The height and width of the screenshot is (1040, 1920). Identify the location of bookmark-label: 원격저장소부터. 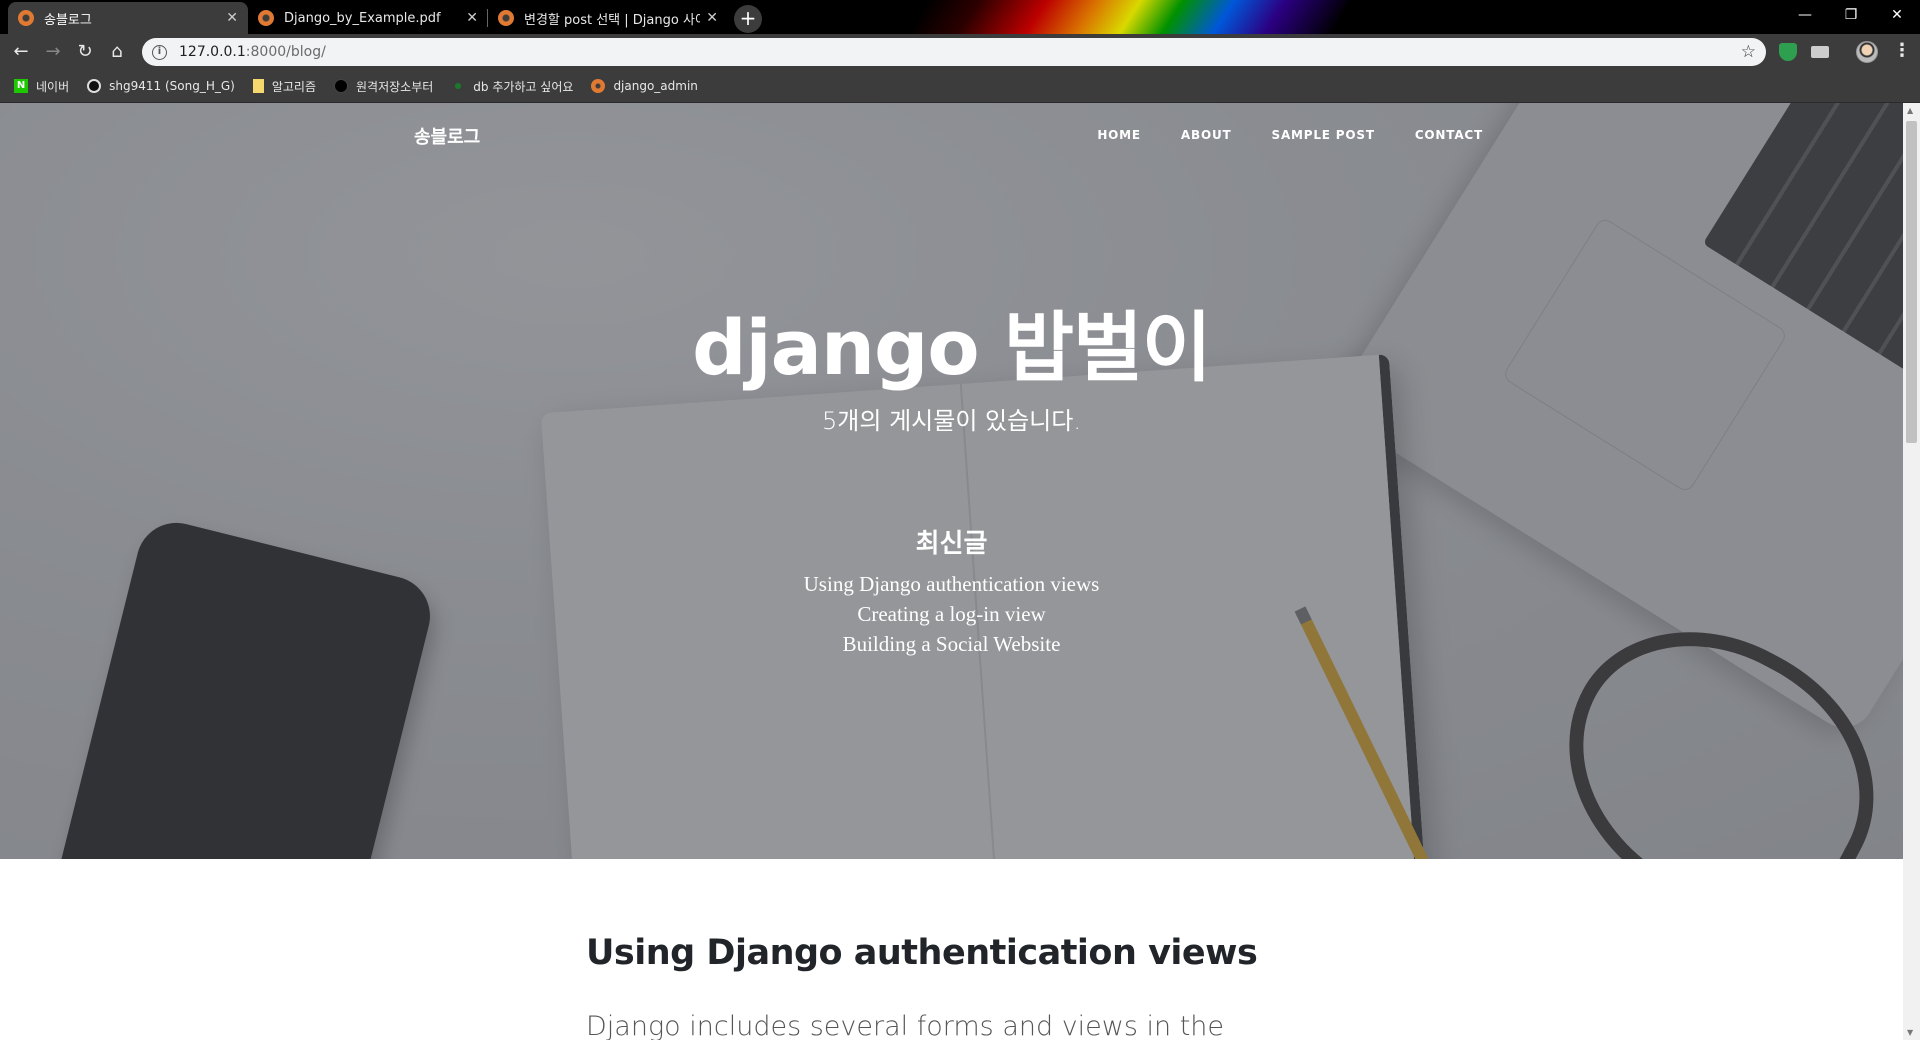
(395, 86).